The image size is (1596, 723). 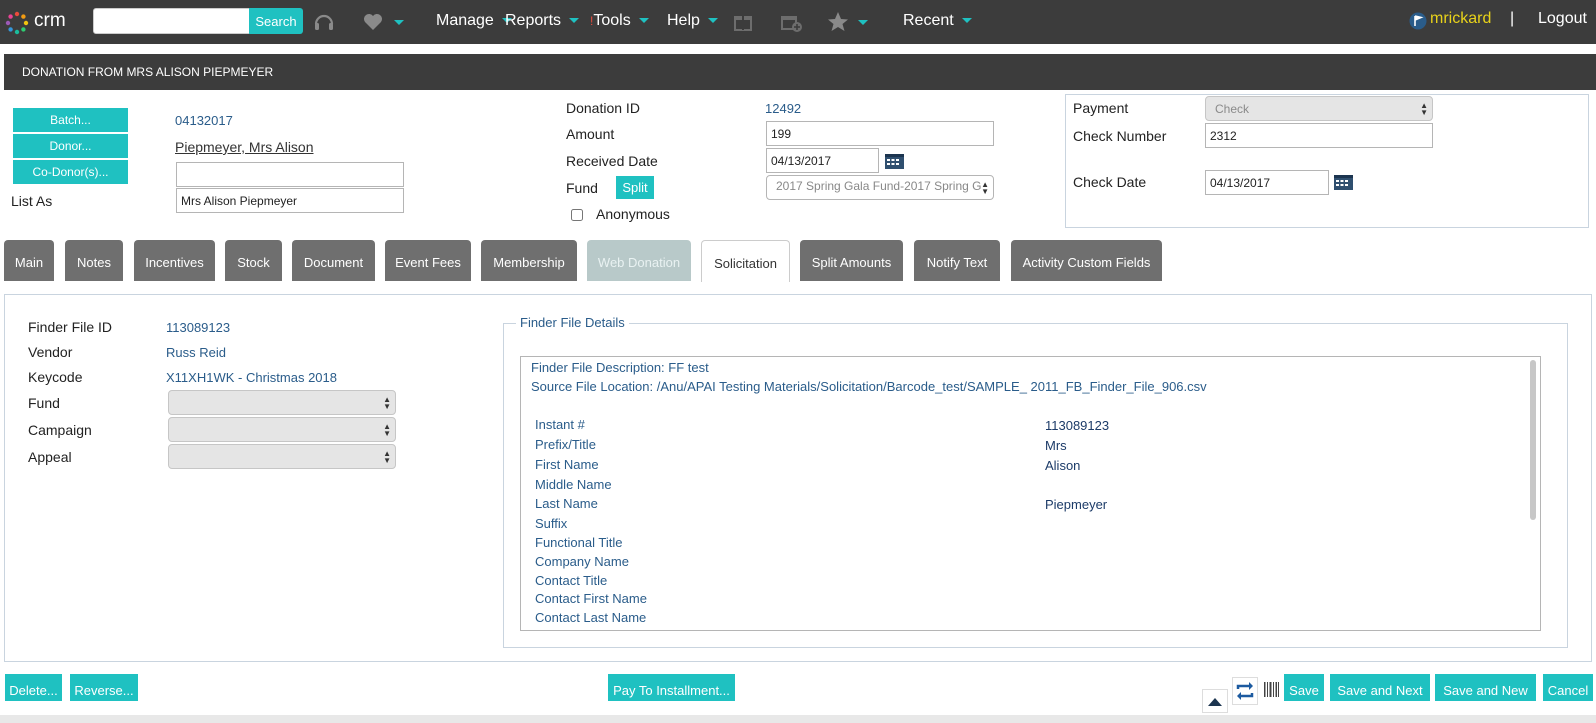 I want to click on scroll-top-button, so click(x=1215, y=701).